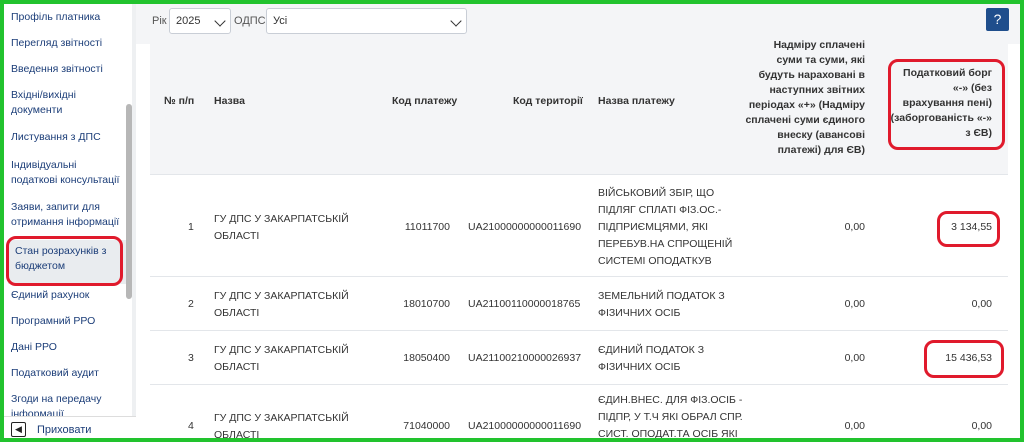  I want to click on odps-select-value: Усі, so click(280, 21).